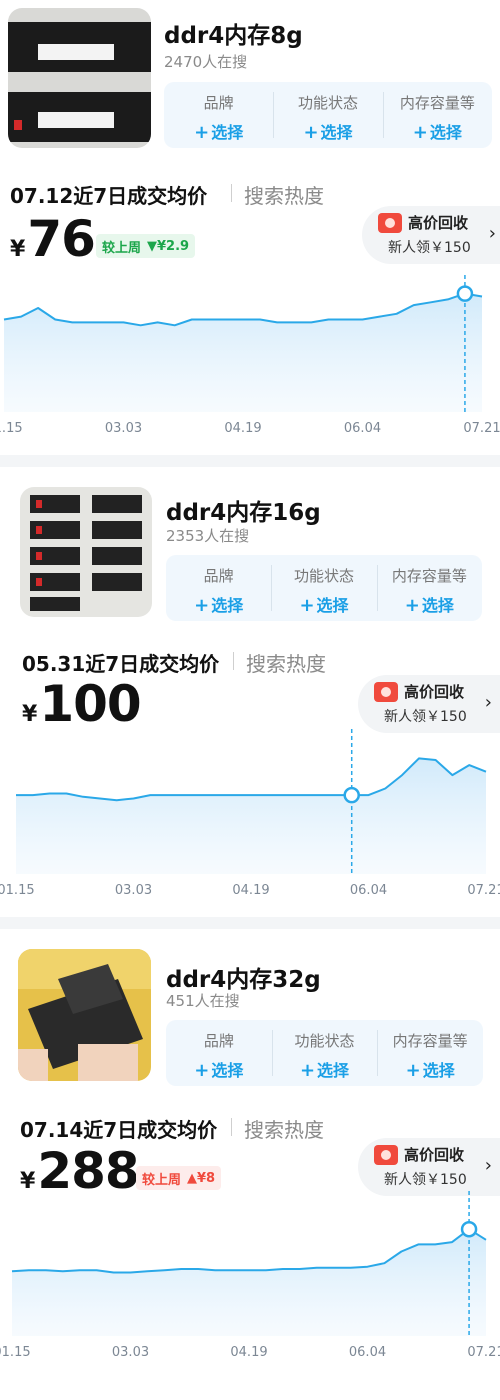 The height and width of the screenshot is (1400, 500). I want to click on filter-label: 功能状态, so click(327, 103).